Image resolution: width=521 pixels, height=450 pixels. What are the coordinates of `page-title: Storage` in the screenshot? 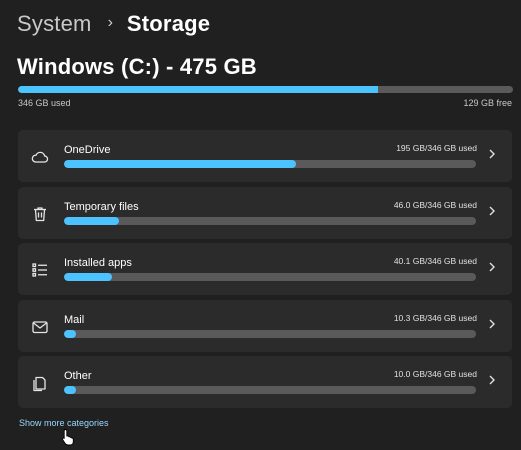 It's located at (168, 23).